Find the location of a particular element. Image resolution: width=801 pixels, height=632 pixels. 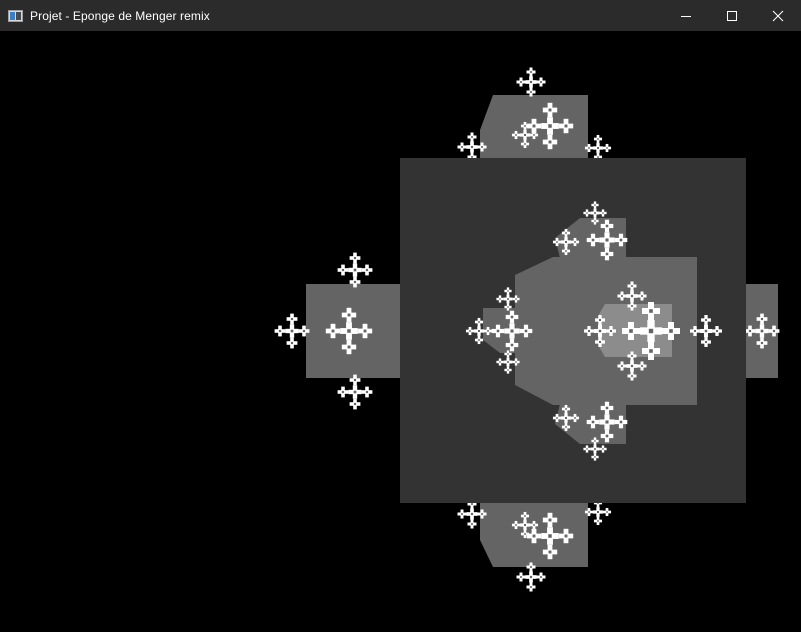

minimize-icon is located at coordinates (686, 16).